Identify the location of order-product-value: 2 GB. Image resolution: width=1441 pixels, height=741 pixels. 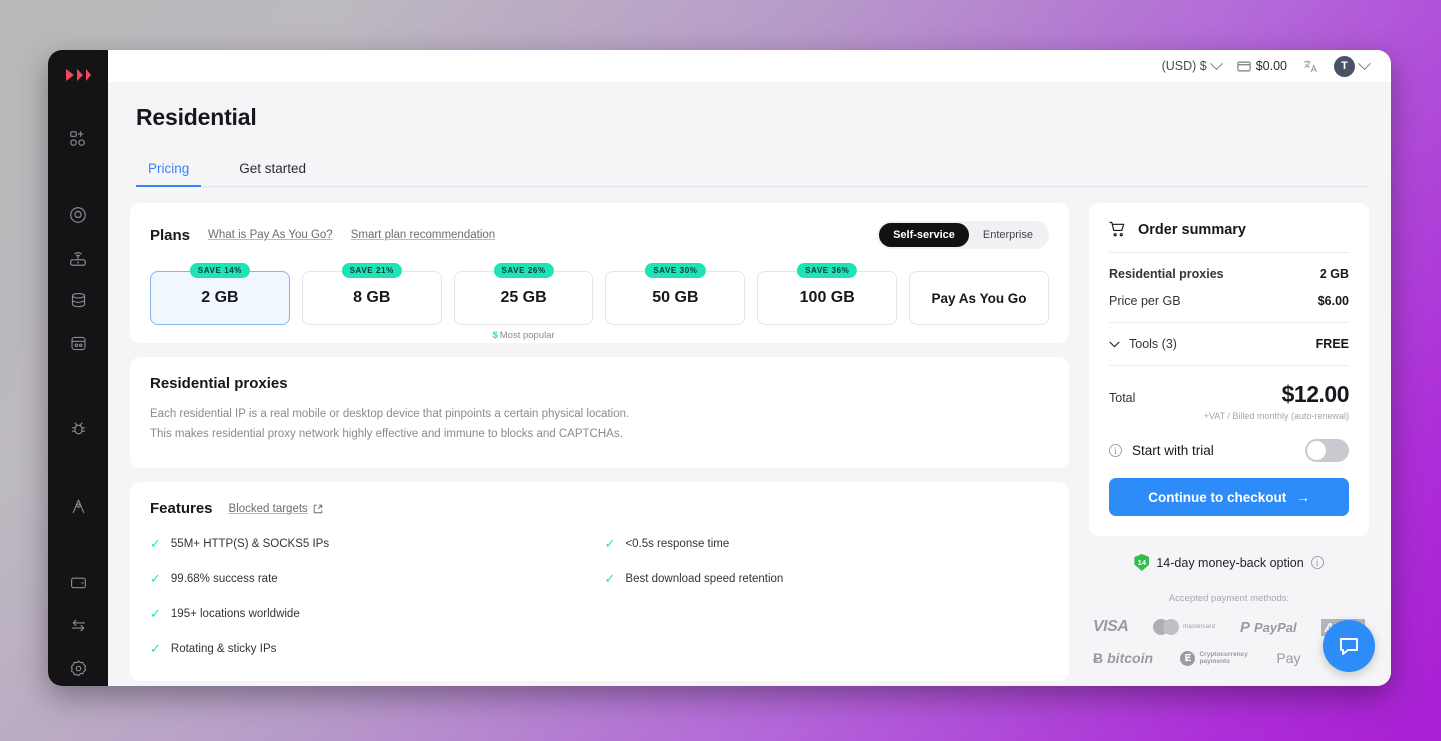
(1334, 274).